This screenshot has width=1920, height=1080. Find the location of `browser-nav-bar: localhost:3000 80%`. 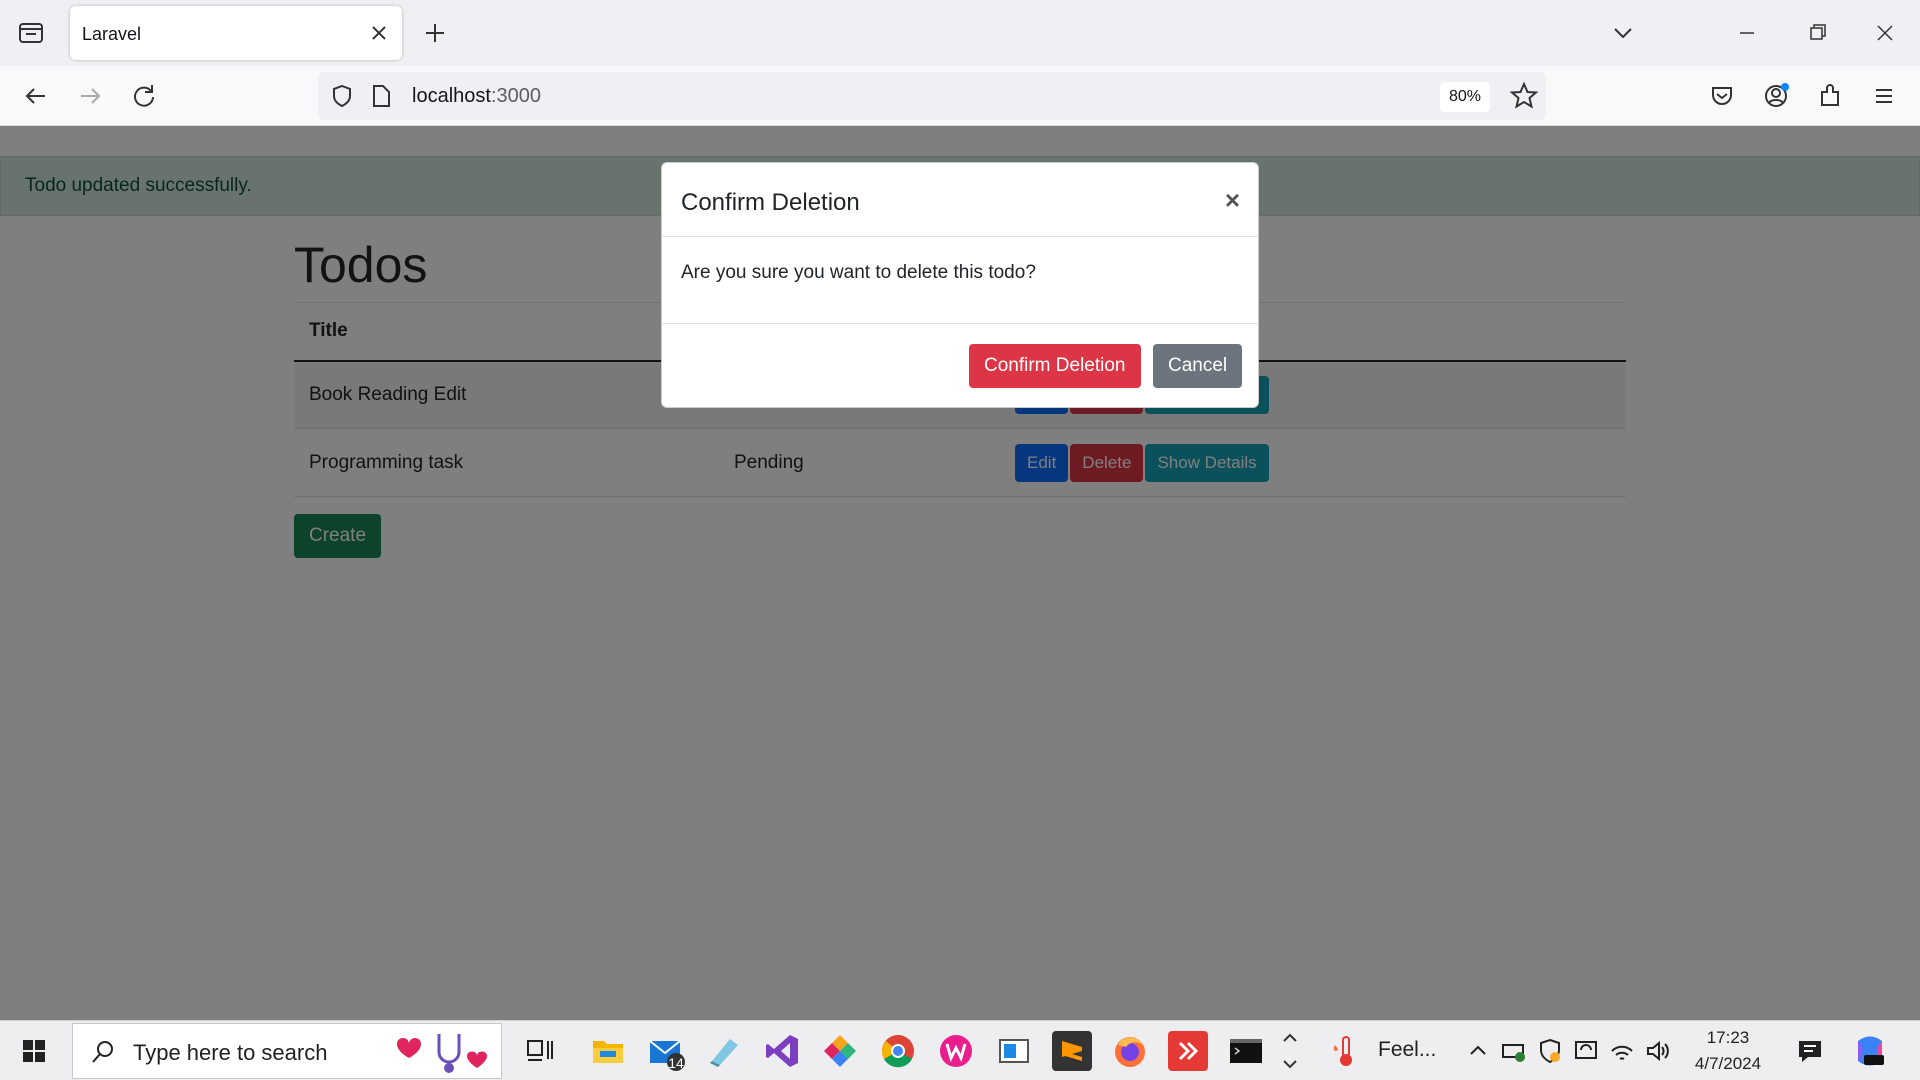

browser-nav-bar: localhost:3000 80% is located at coordinates (960, 96).